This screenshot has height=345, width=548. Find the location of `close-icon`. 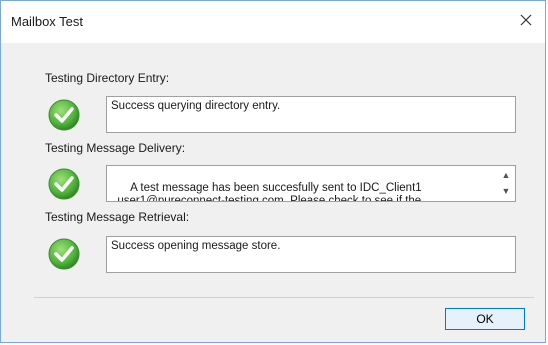

close-icon is located at coordinates (526, 20).